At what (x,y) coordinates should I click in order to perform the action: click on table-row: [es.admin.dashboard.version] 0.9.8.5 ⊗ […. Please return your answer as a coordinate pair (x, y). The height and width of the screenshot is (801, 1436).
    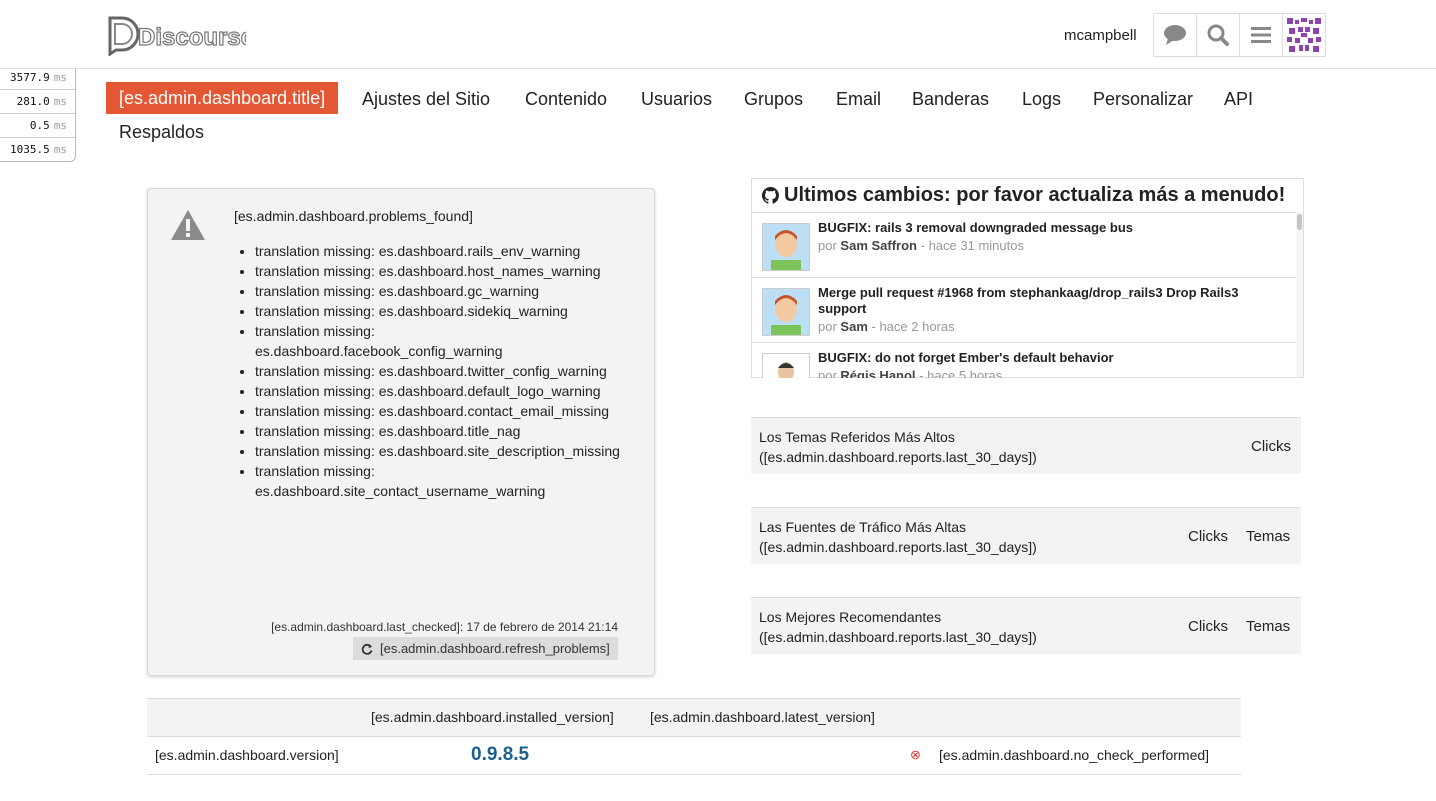
    Looking at the image, I should click on (694, 756).